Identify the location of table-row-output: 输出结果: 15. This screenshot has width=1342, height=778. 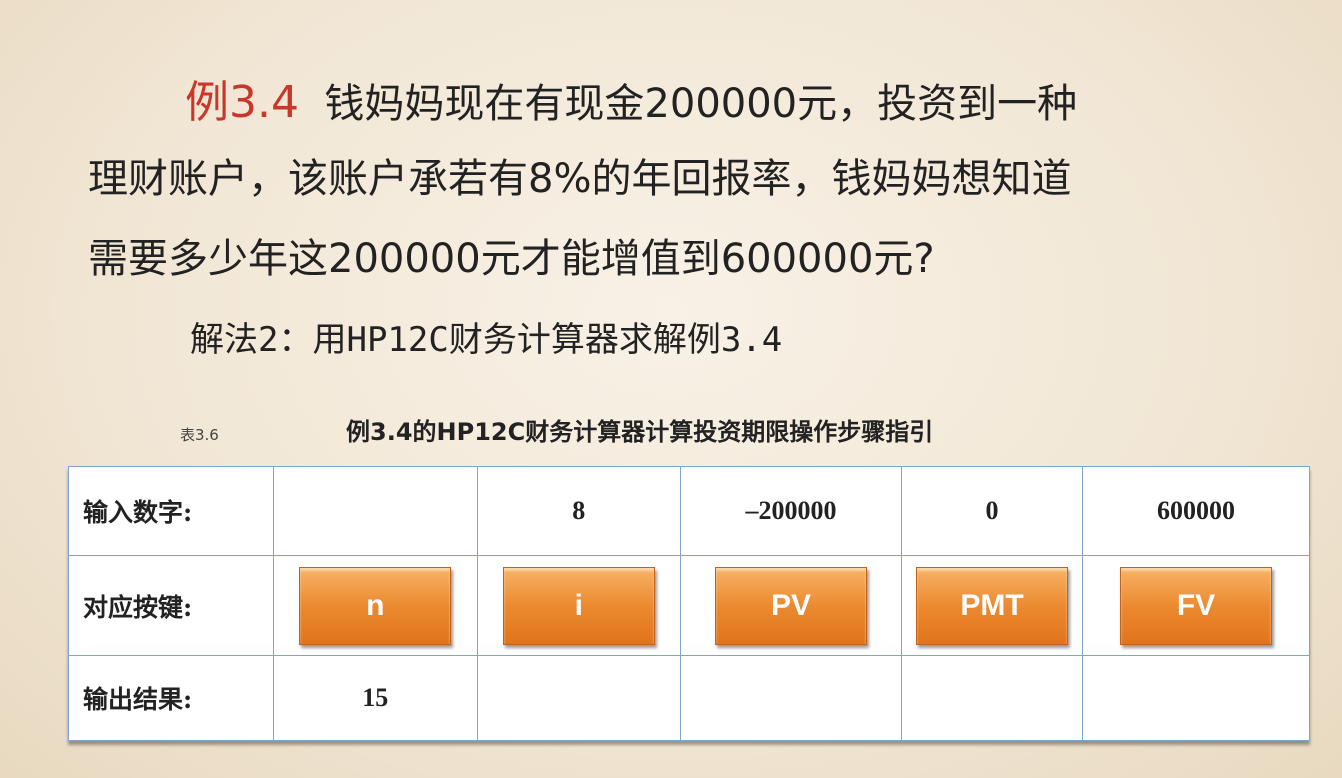
(689, 698).